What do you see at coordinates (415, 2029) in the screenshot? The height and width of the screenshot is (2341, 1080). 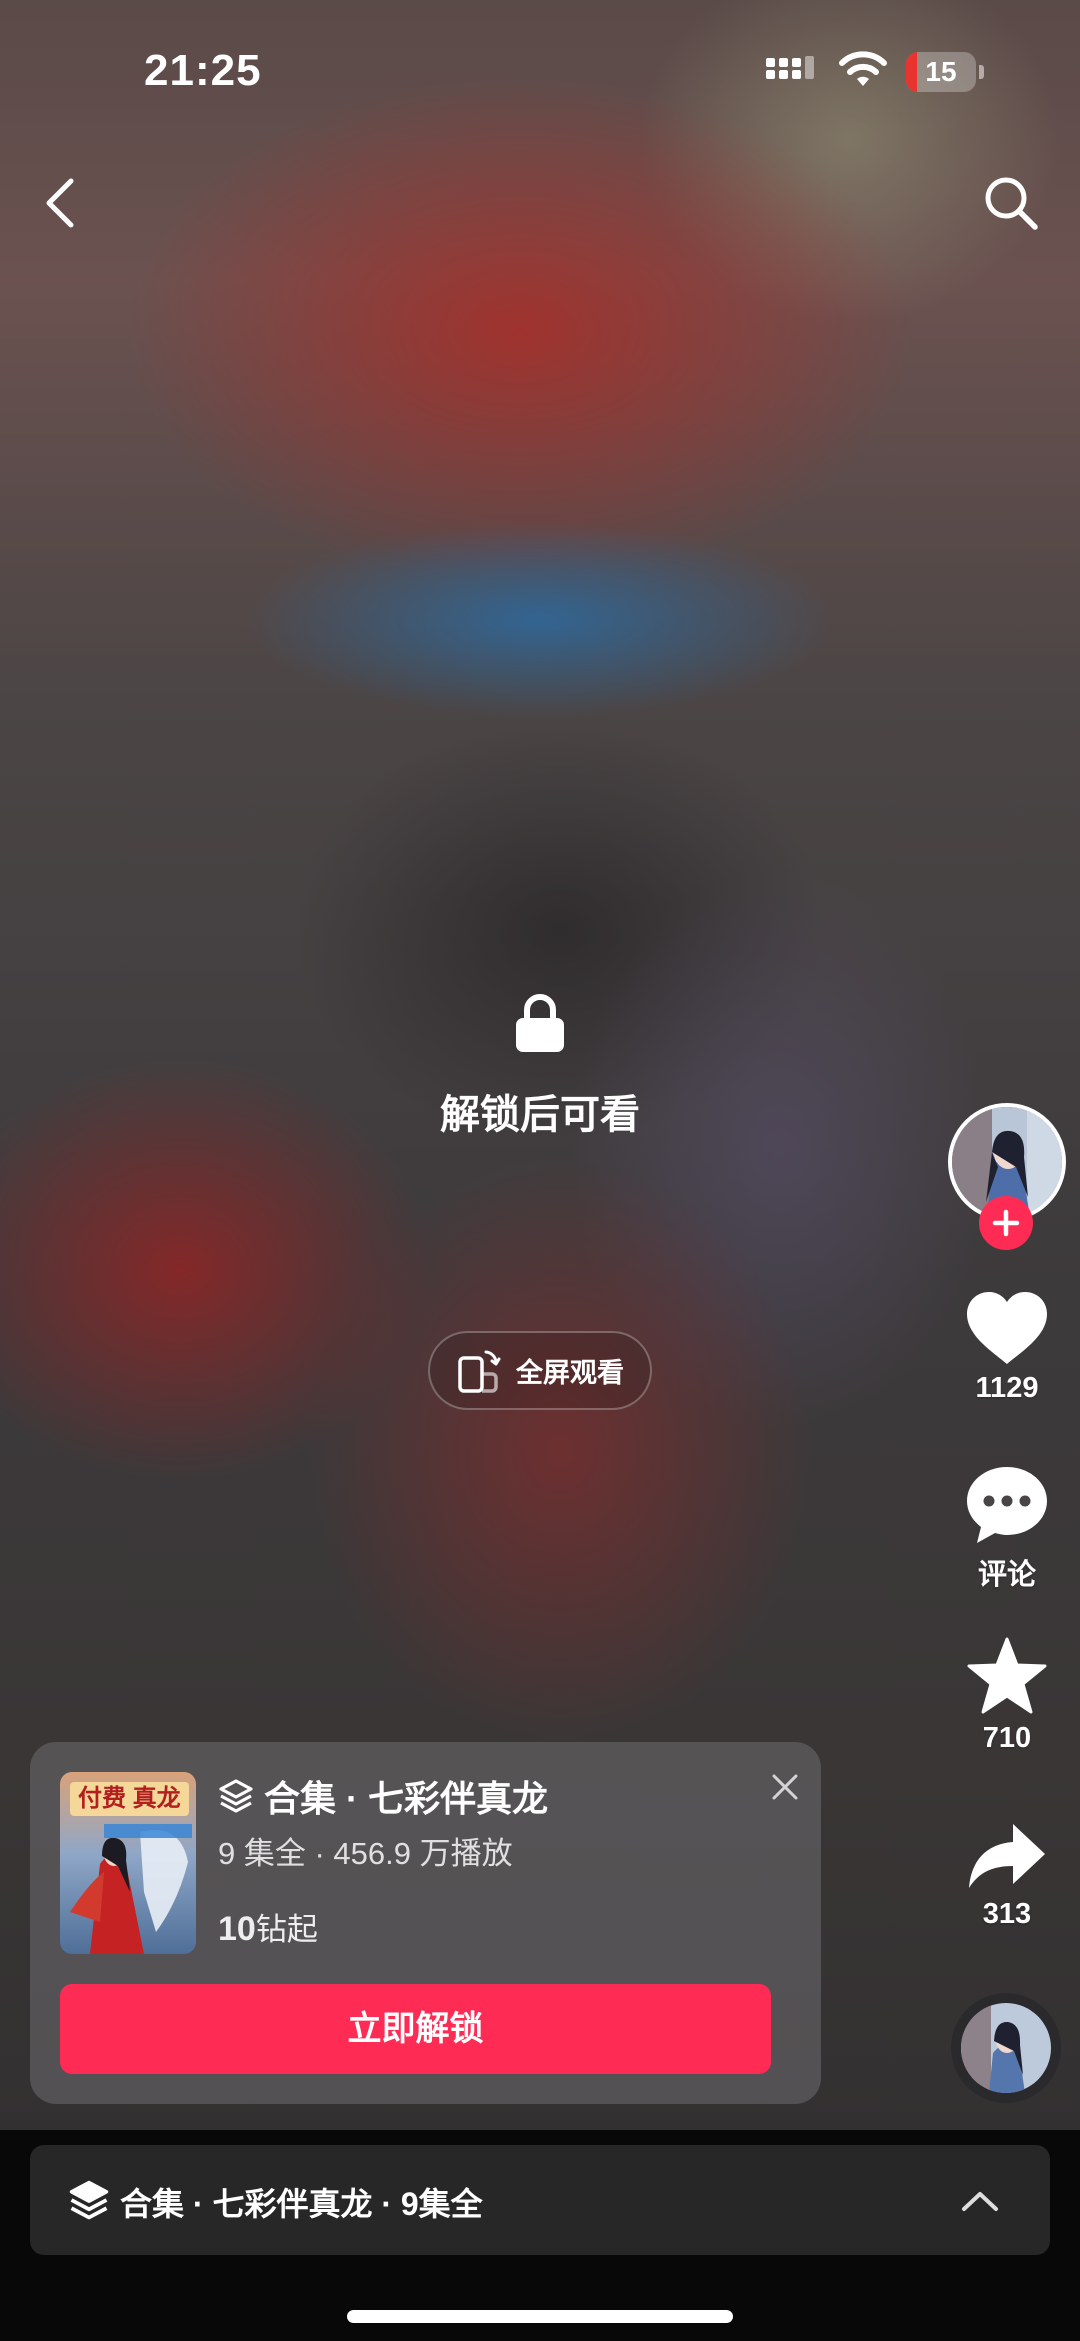 I see `unlock-now-button: 立即解锁` at bounding box center [415, 2029].